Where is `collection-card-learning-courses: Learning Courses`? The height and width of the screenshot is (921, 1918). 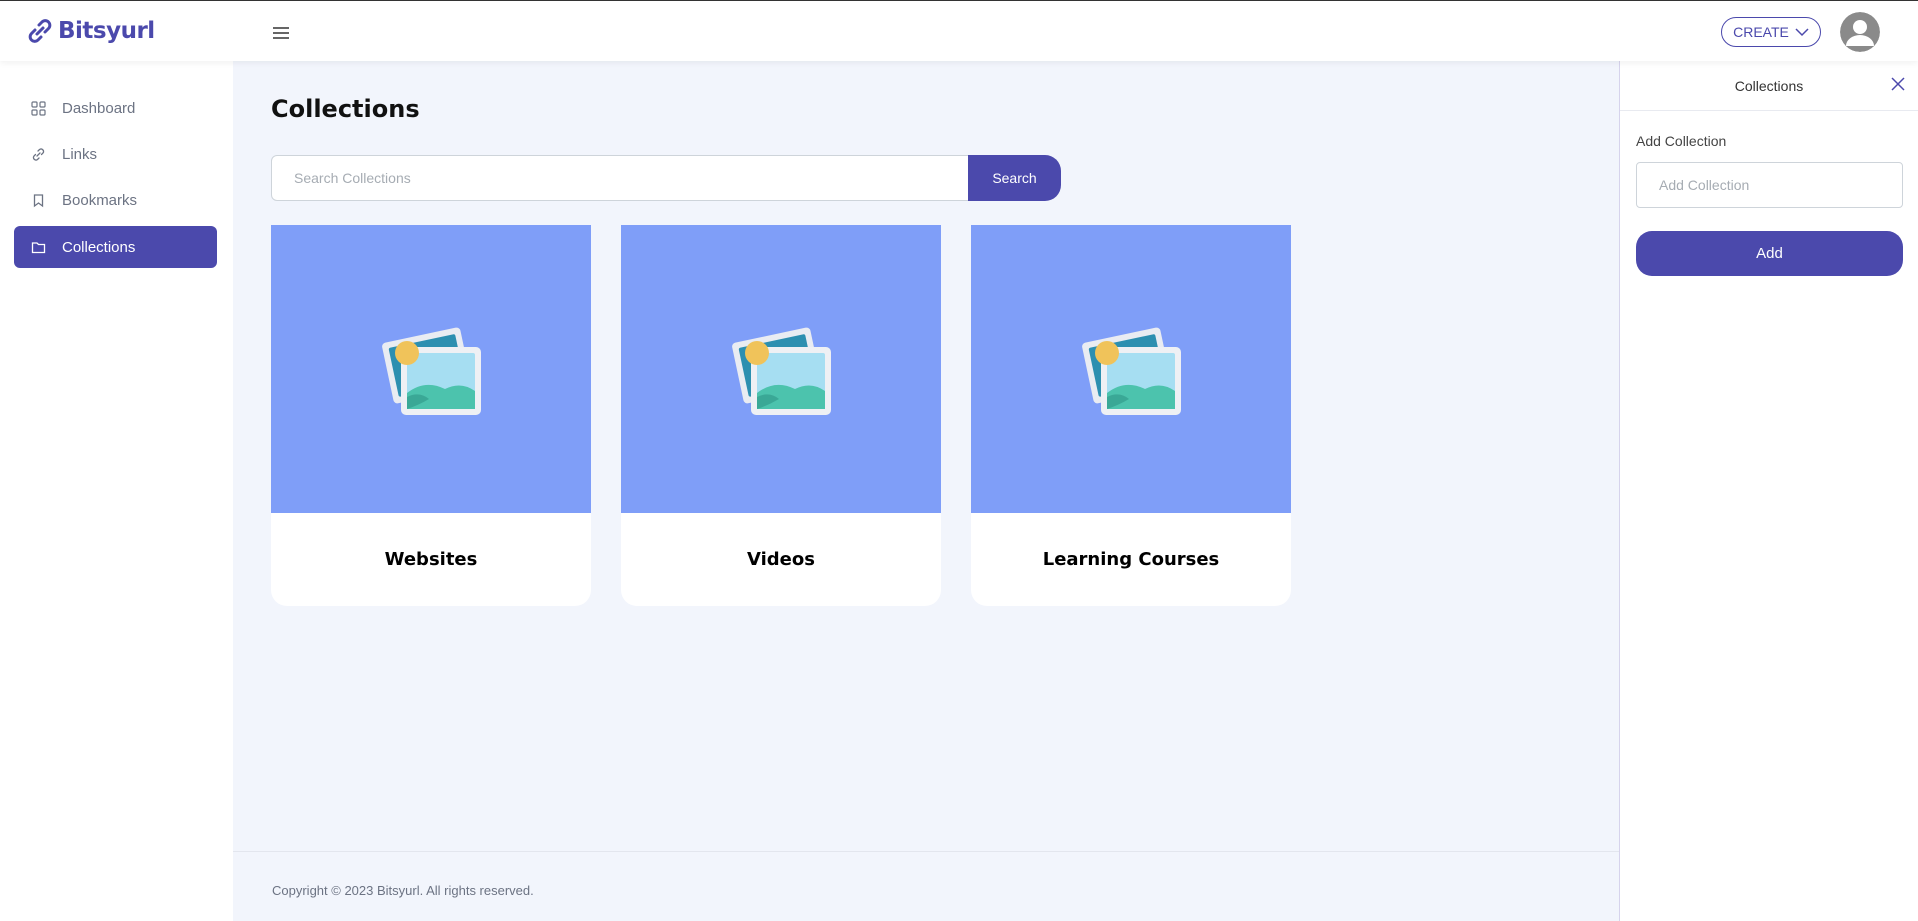 collection-card-learning-courses: Learning Courses is located at coordinates (1131, 415).